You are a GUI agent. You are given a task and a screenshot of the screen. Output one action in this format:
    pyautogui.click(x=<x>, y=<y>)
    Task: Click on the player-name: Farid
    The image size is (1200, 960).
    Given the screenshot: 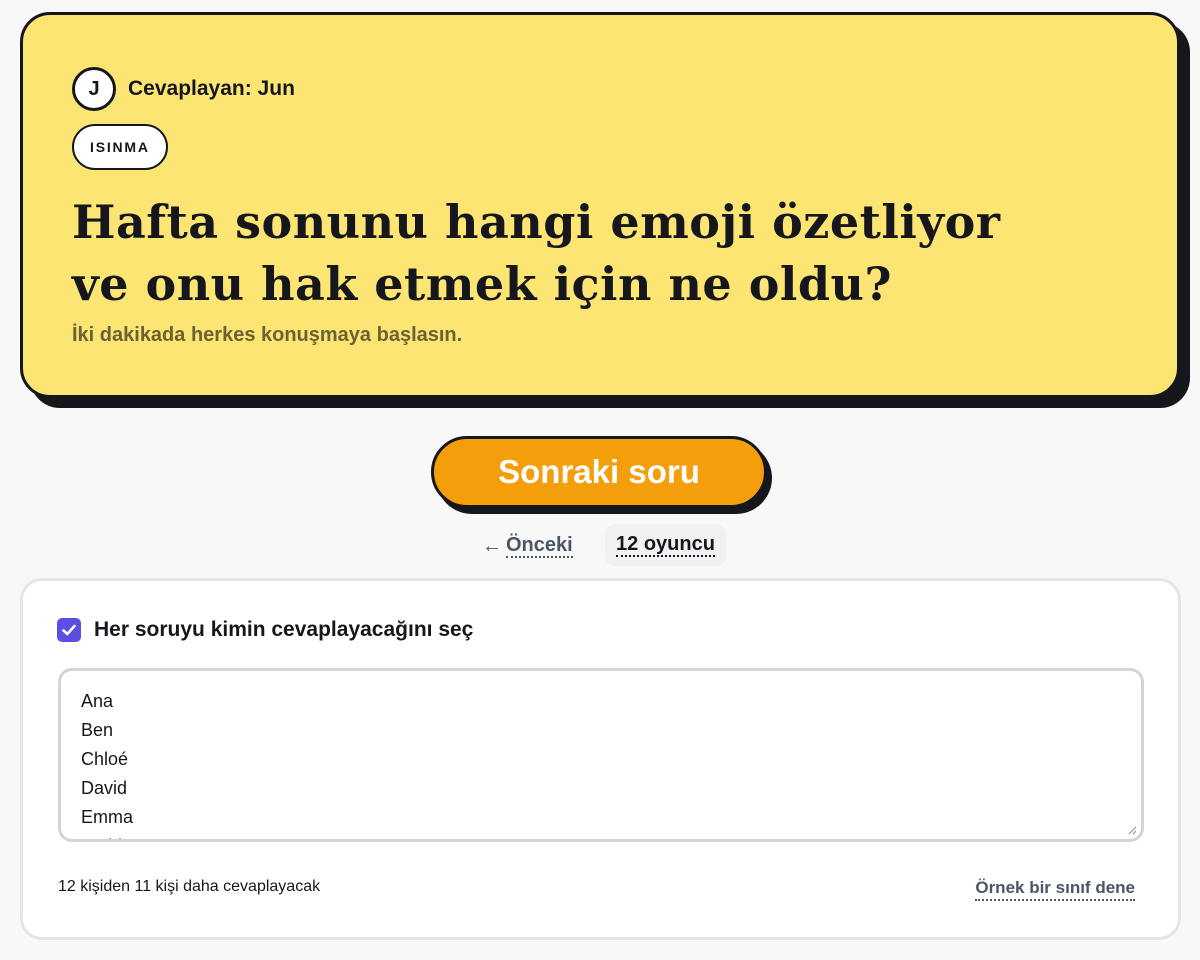 What is the action you would take?
    pyautogui.click(x=611, y=835)
    